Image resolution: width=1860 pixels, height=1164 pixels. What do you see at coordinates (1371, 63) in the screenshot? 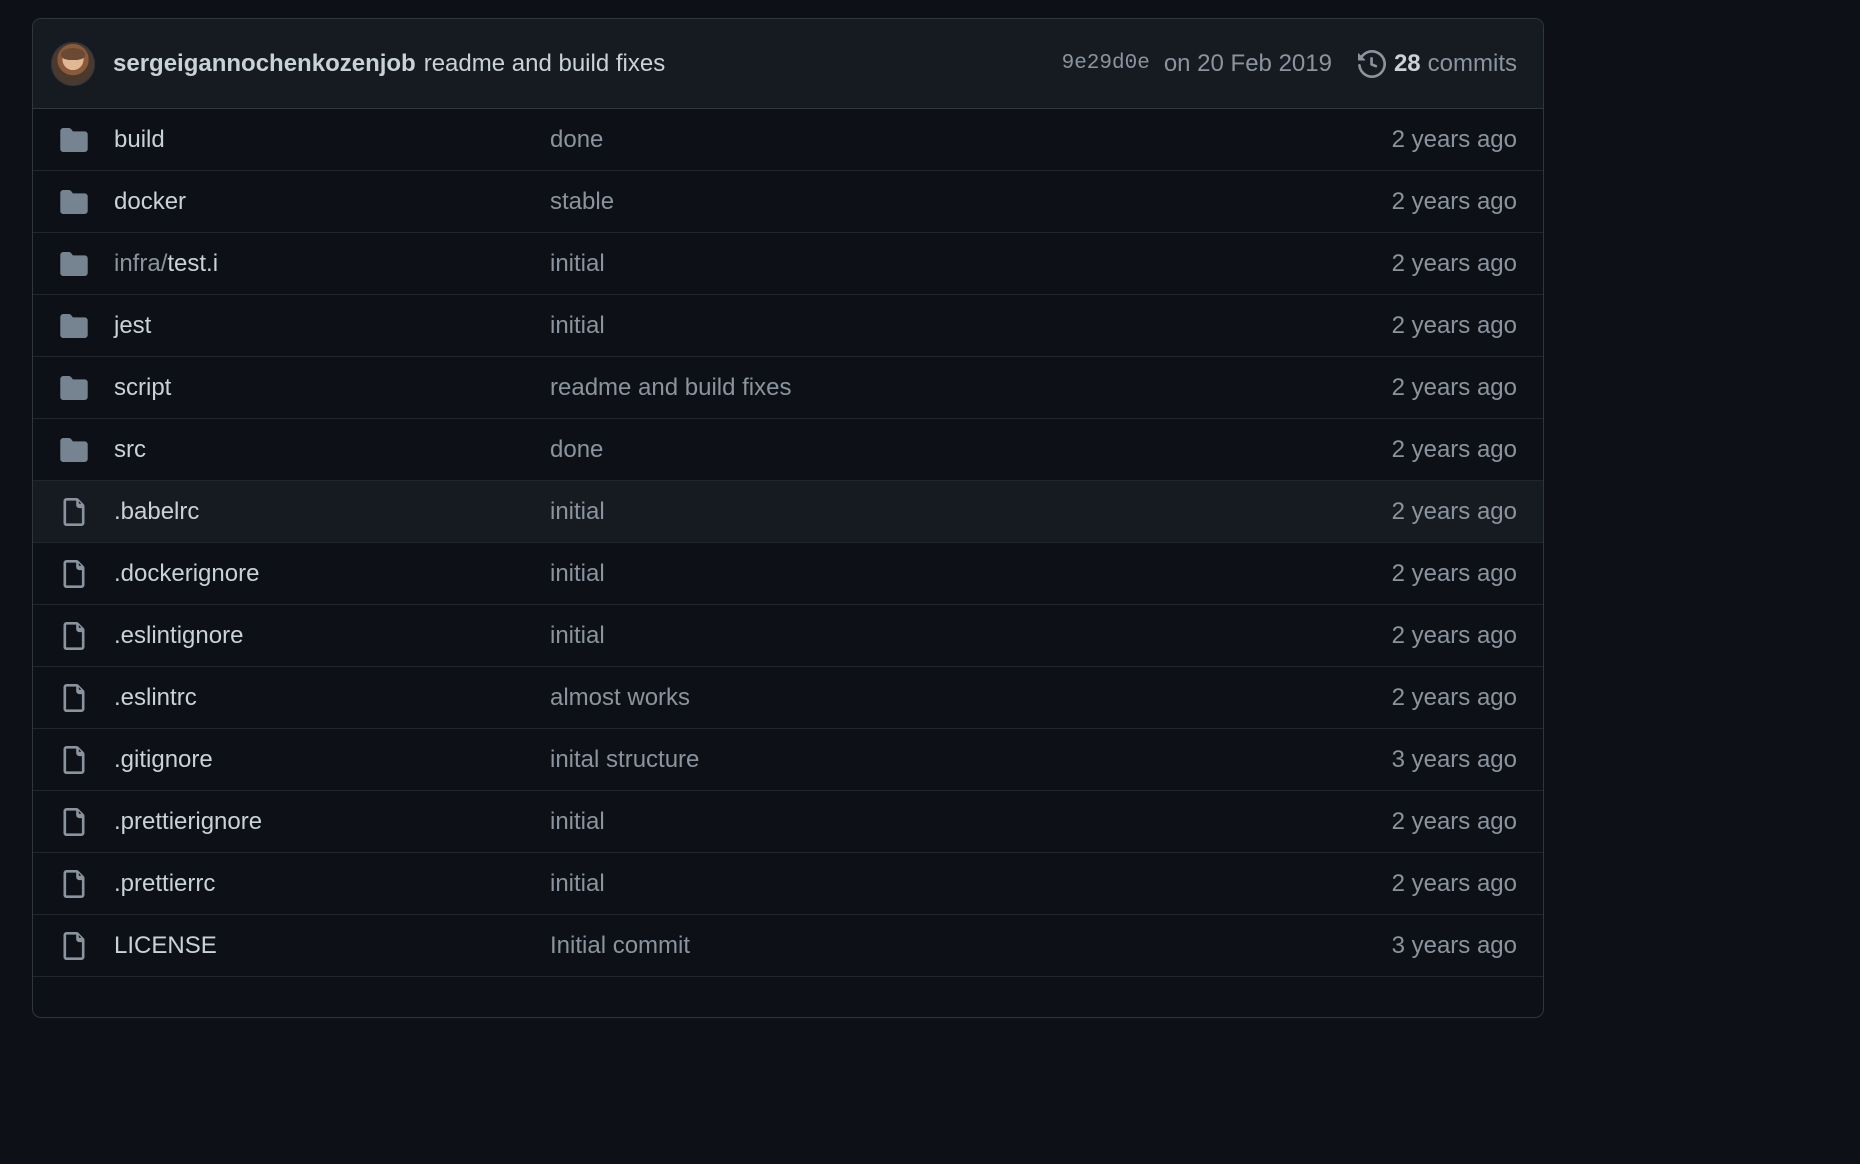
I see `history-icon` at bounding box center [1371, 63].